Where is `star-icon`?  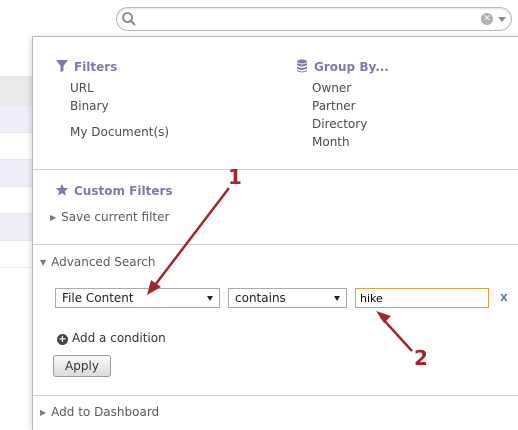
star-icon is located at coordinates (62, 189).